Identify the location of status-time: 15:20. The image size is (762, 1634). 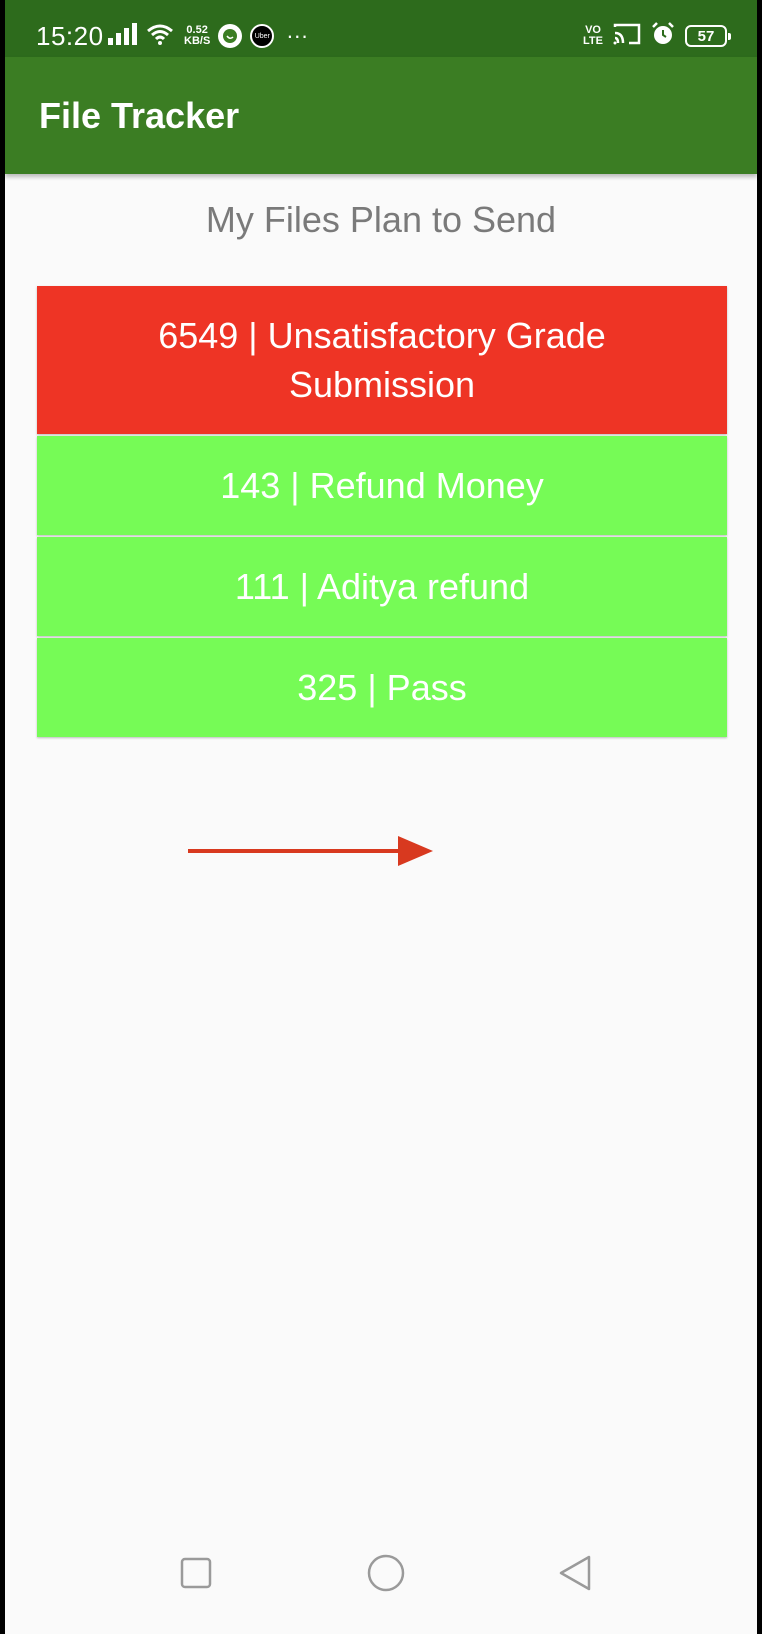
(70, 36).